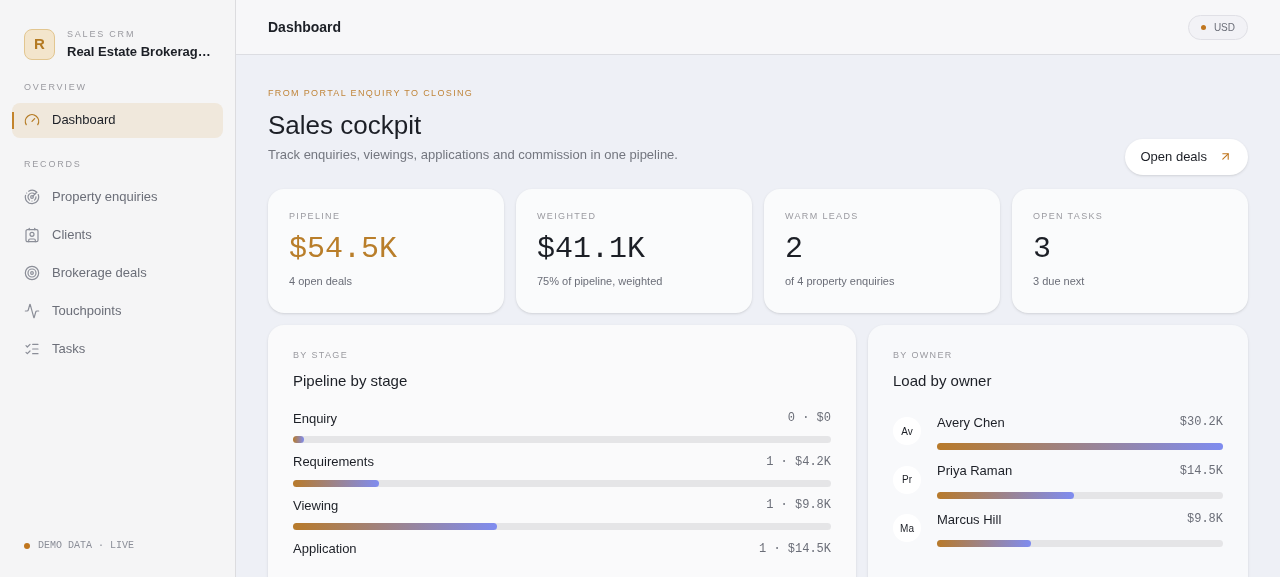 This screenshot has width=1280, height=577. I want to click on nav-item: Brokerage deals, so click(117, 272).